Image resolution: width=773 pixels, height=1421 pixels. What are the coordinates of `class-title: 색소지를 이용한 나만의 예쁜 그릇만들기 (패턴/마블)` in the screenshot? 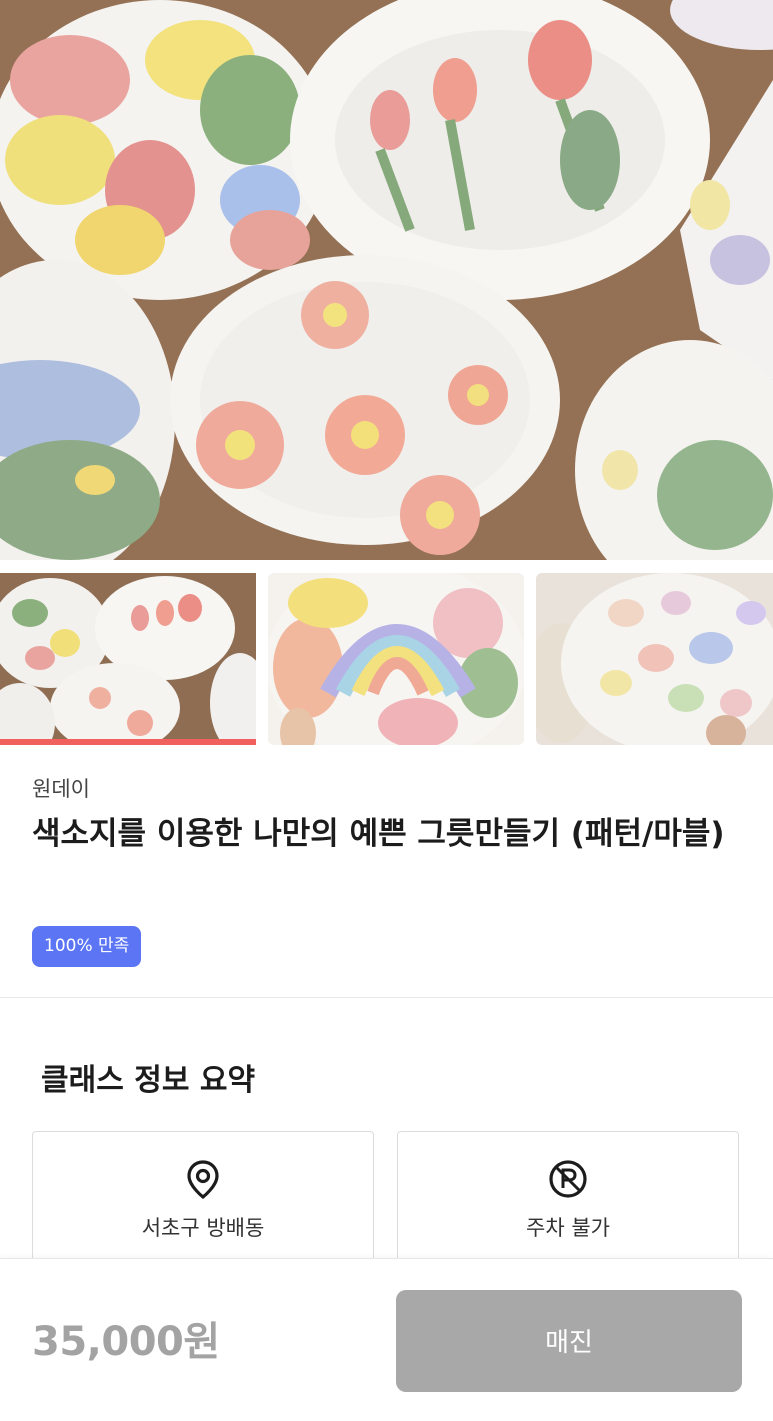 It's located at (378, 834).